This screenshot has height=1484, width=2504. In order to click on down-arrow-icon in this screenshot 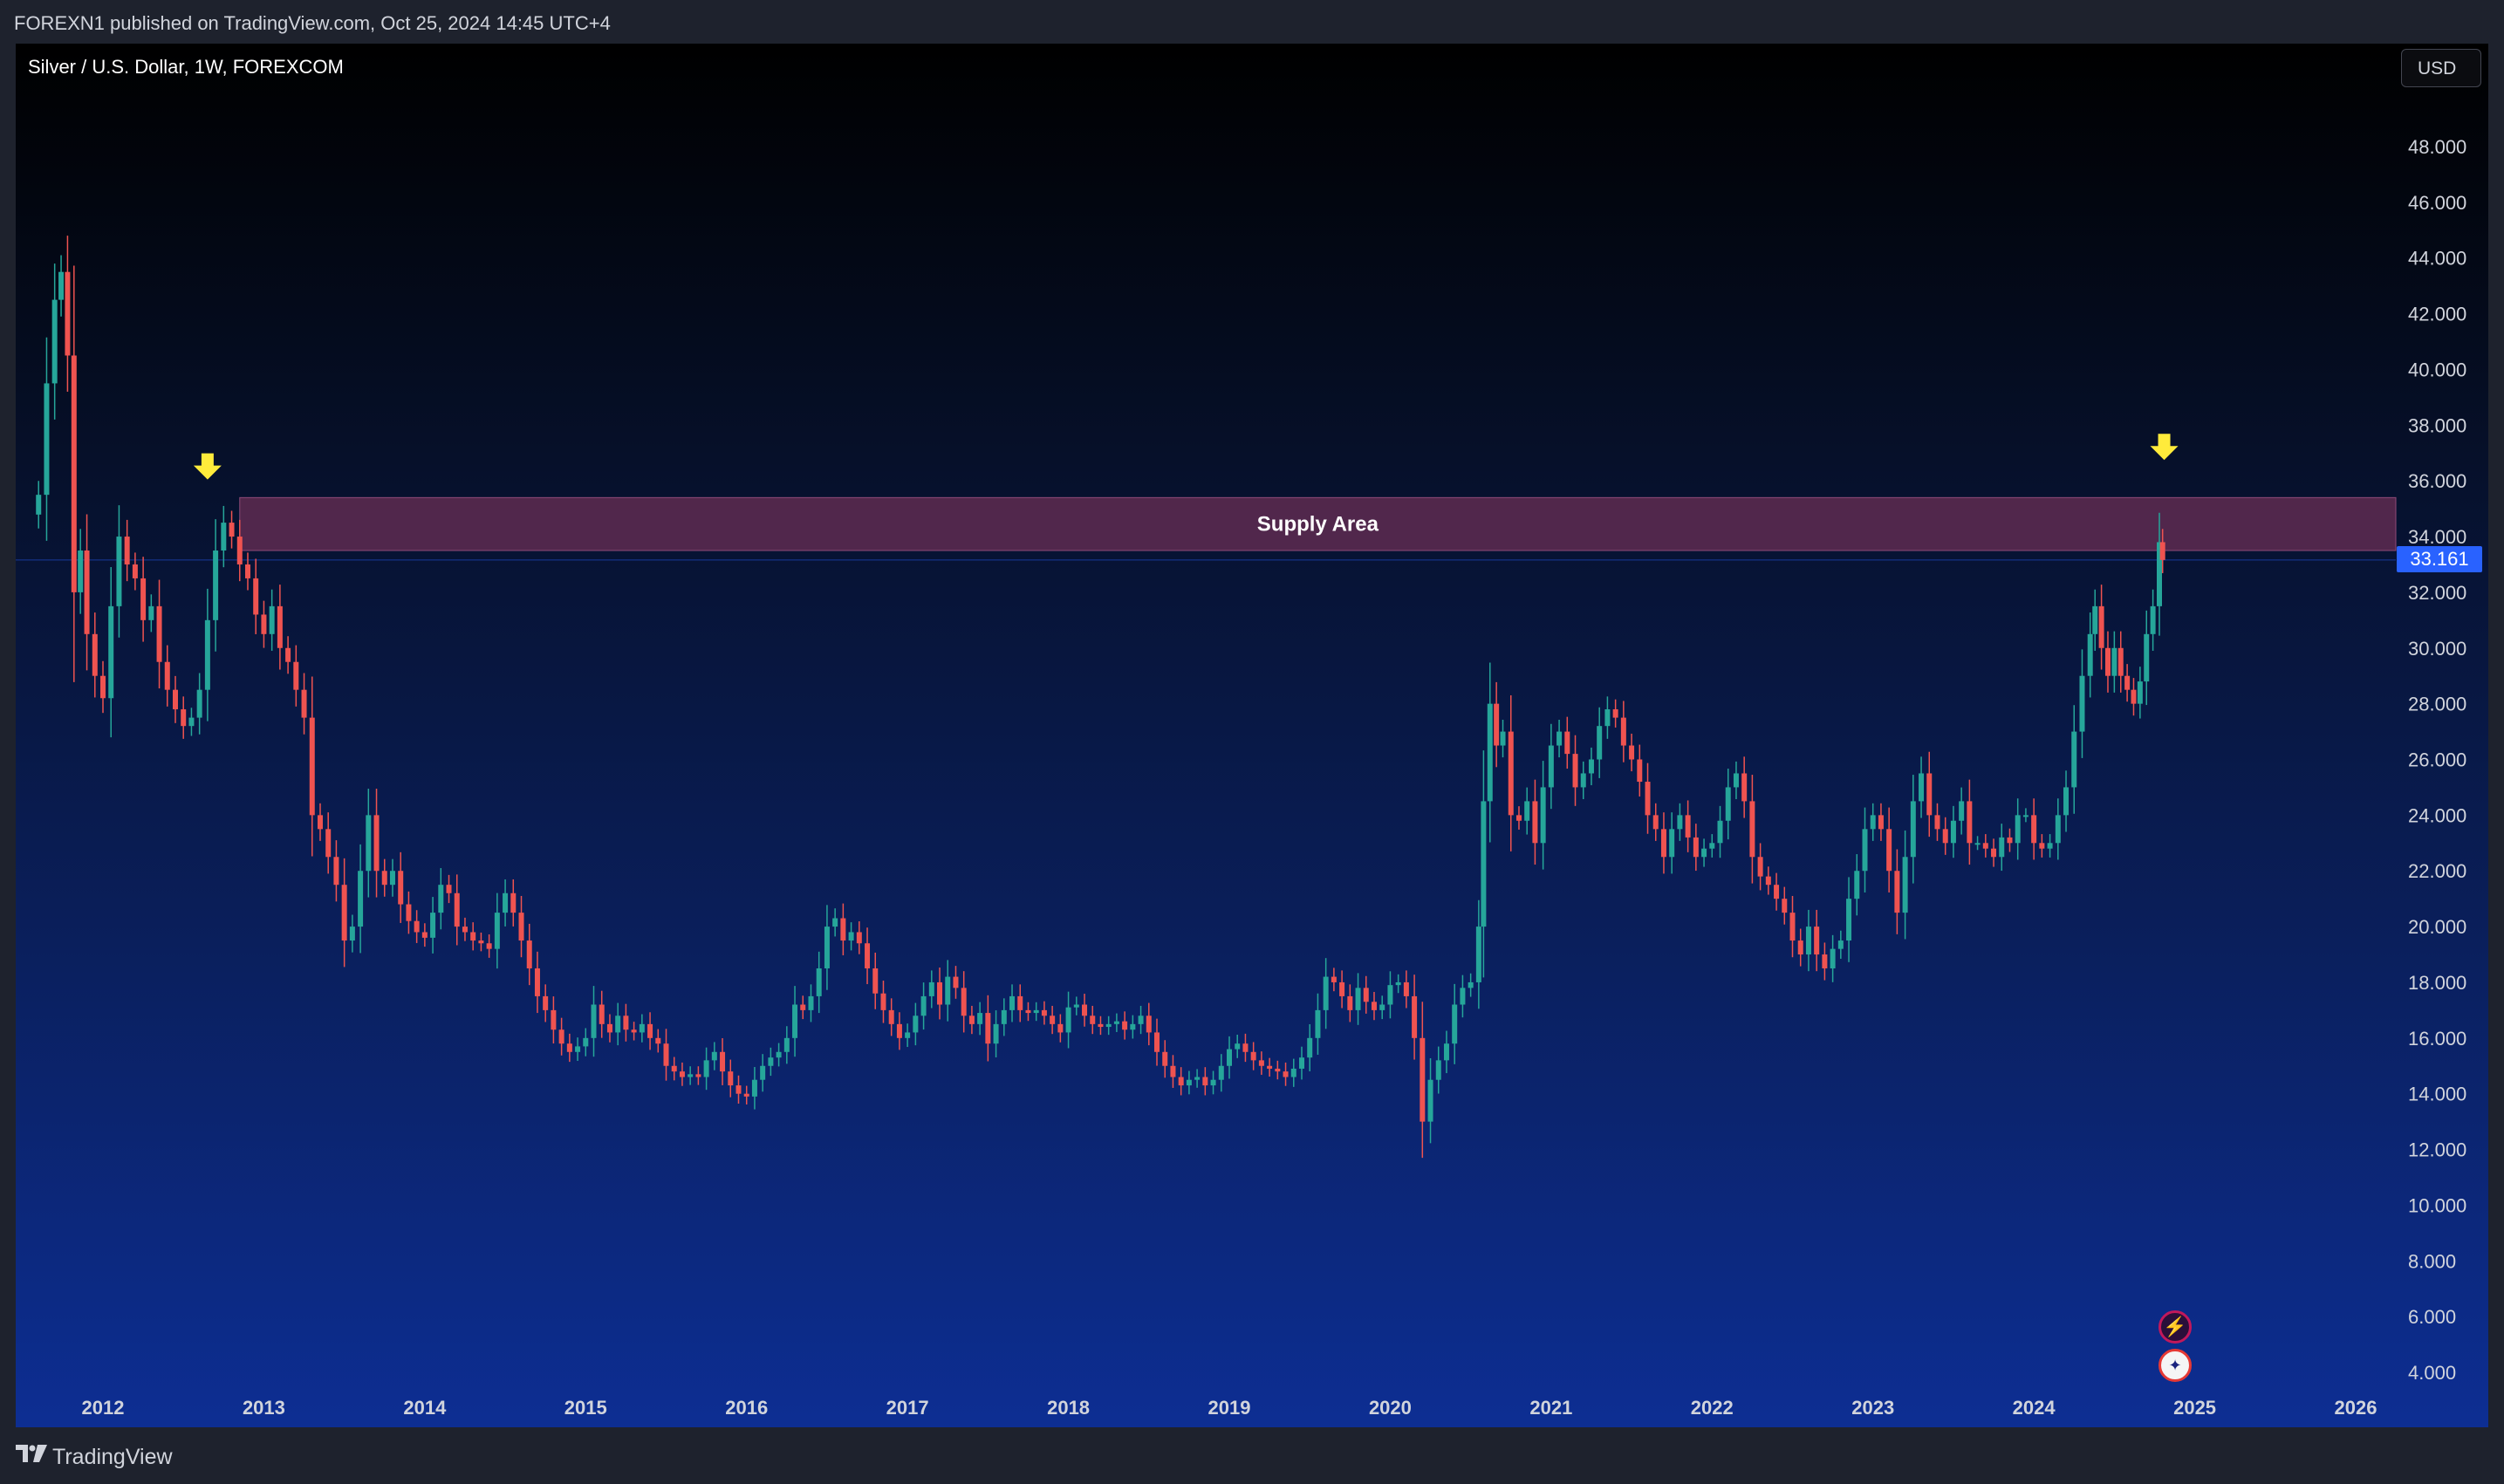, I will do `click(2164, 447)`.